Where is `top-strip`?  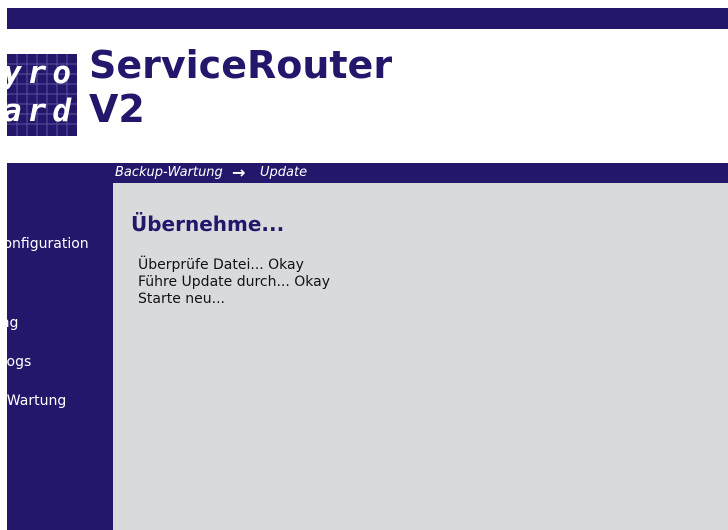
top-strip is located at coordinates (367, 4).